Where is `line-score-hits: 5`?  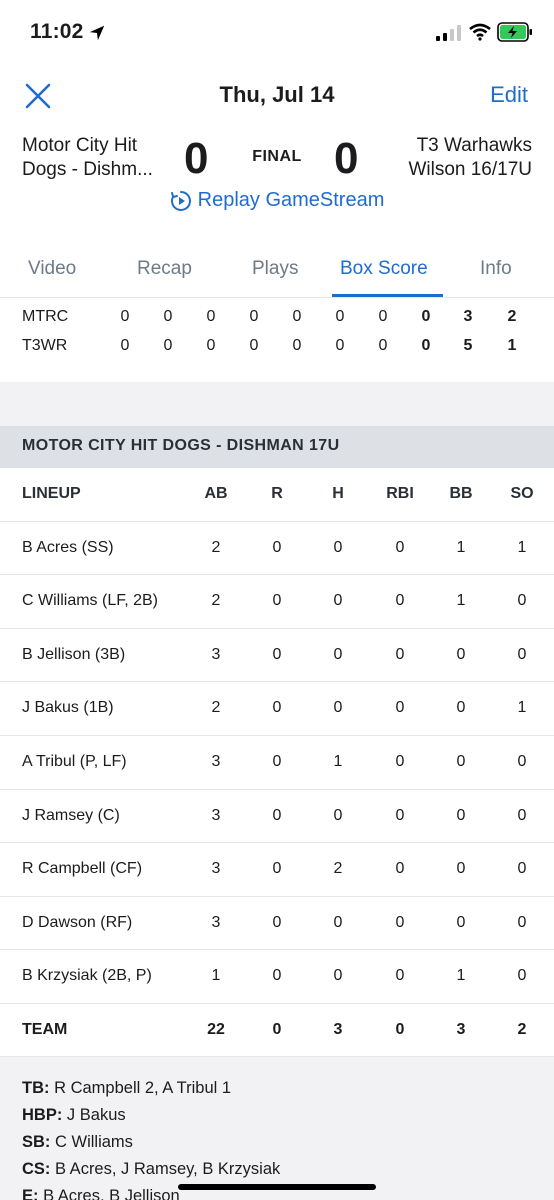 line-score-hits: 5 is located at coordinates (468, 345).